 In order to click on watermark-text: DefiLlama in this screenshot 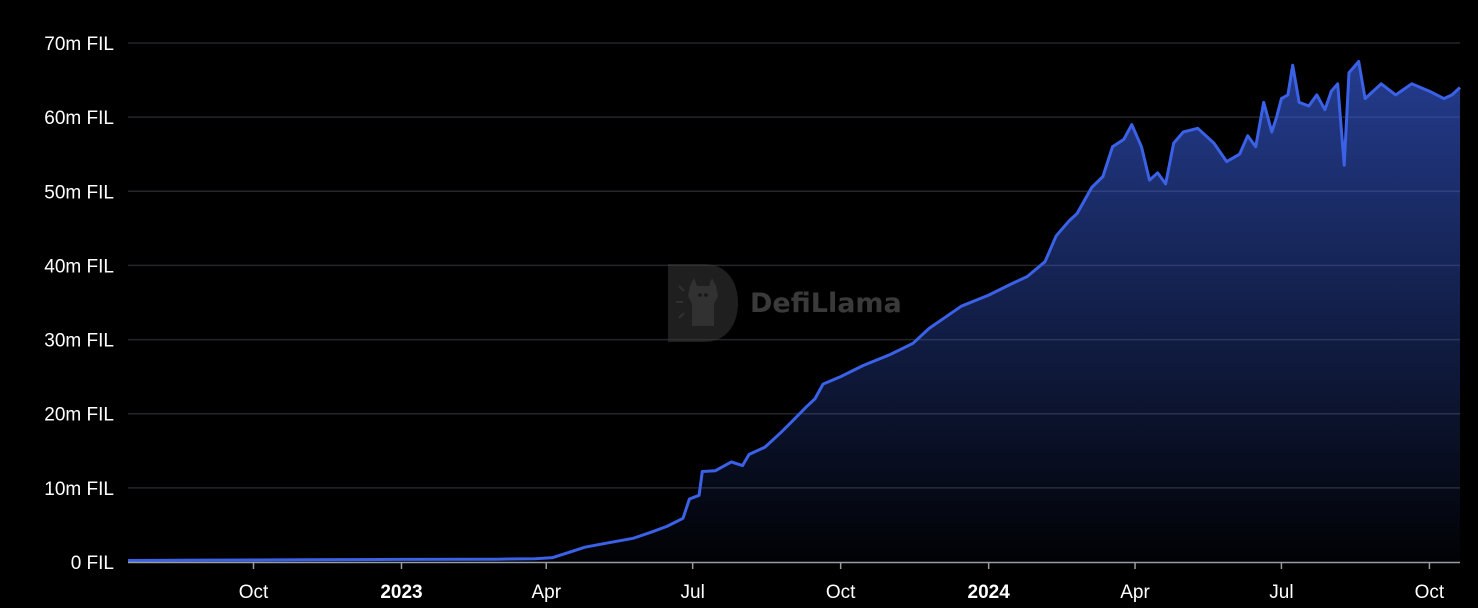, I will do `click(826, 303)`.